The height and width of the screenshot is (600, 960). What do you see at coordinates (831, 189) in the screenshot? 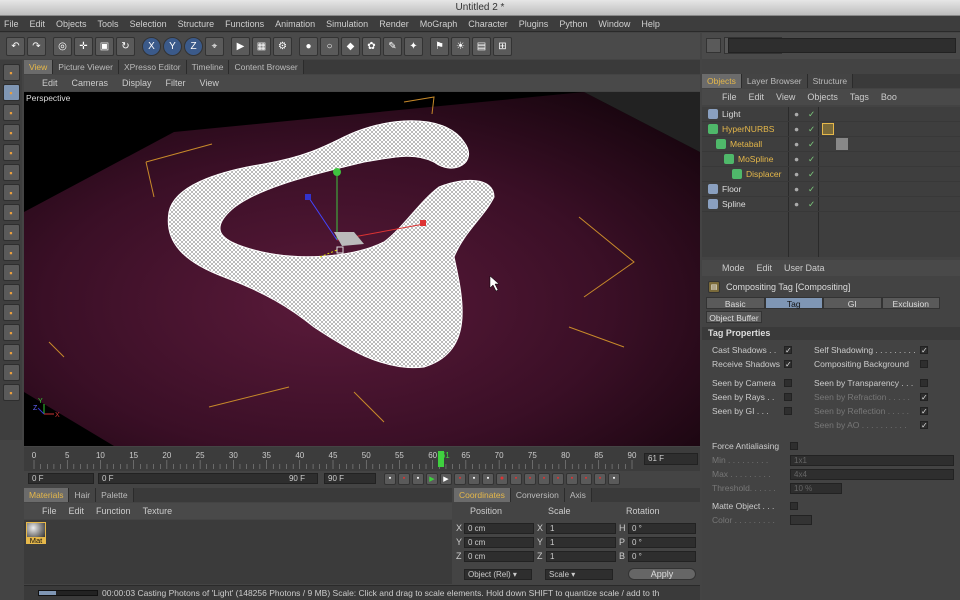
I see `object-row-floor: Floor ● ✓` at bounding box center [831, 189].